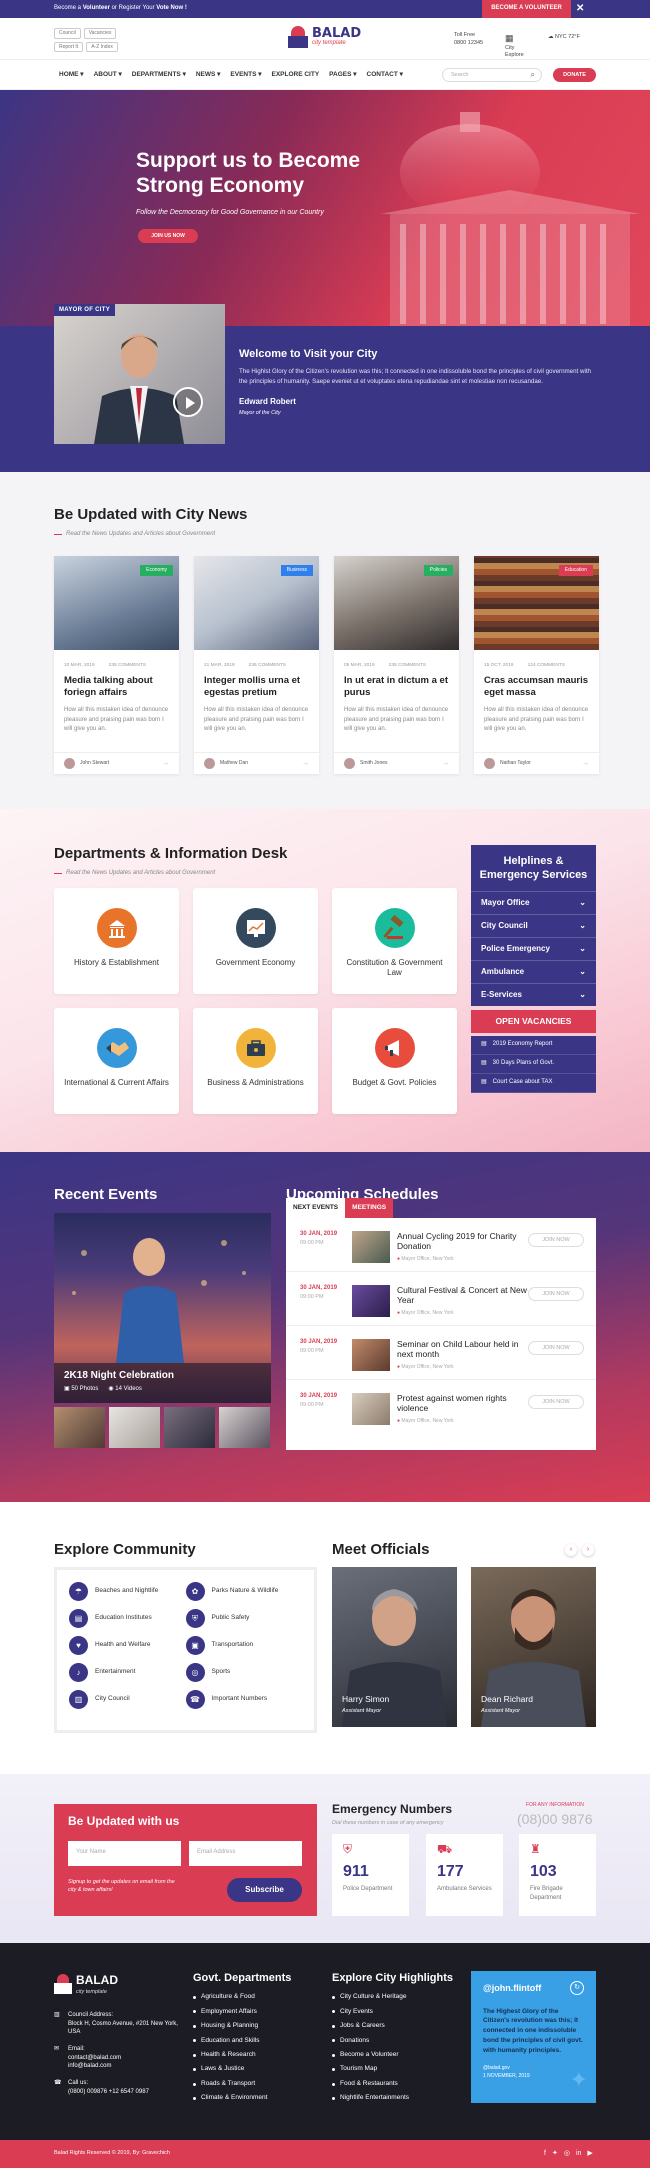 The width and height of the screenshot is (650, 2179). What do you see at coordinates (533, 902) in the screenshot?
I see `helpline-mayor-office: Mayor Office ⌄` at bounding box center [533, 902].